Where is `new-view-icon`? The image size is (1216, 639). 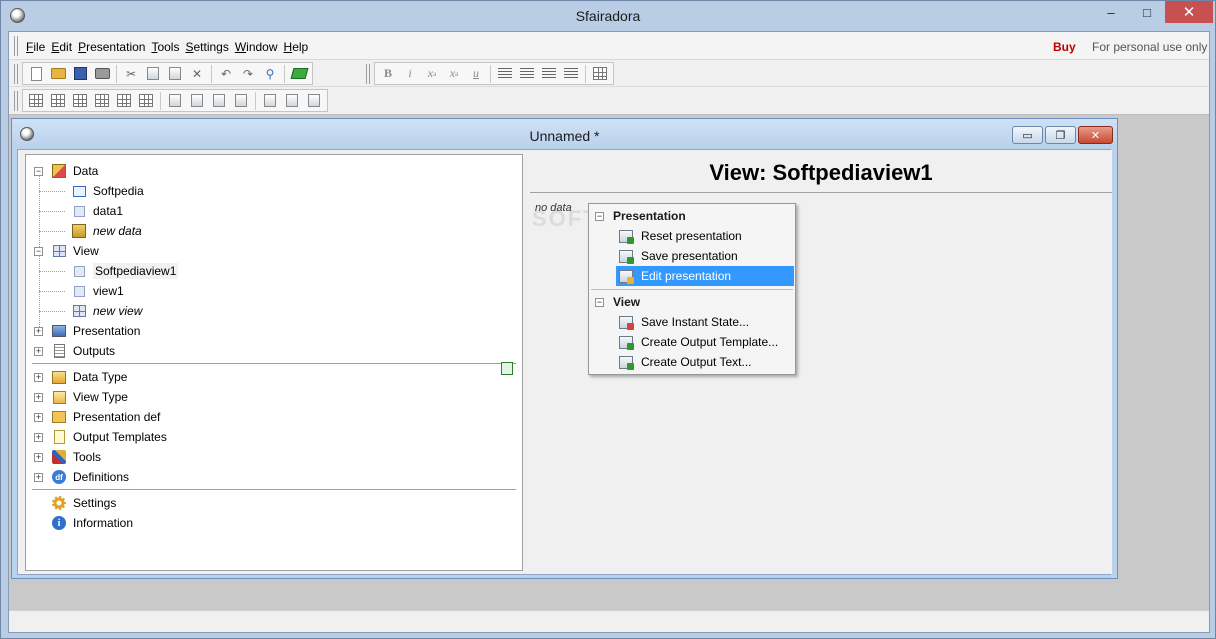
new-view-icon is located at coordinates (79, 311).